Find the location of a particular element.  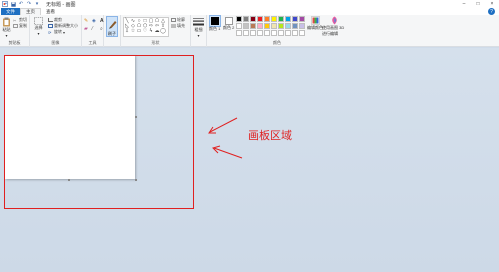

size-button: 粗细 ▾ is located at coordinates (198, 27).